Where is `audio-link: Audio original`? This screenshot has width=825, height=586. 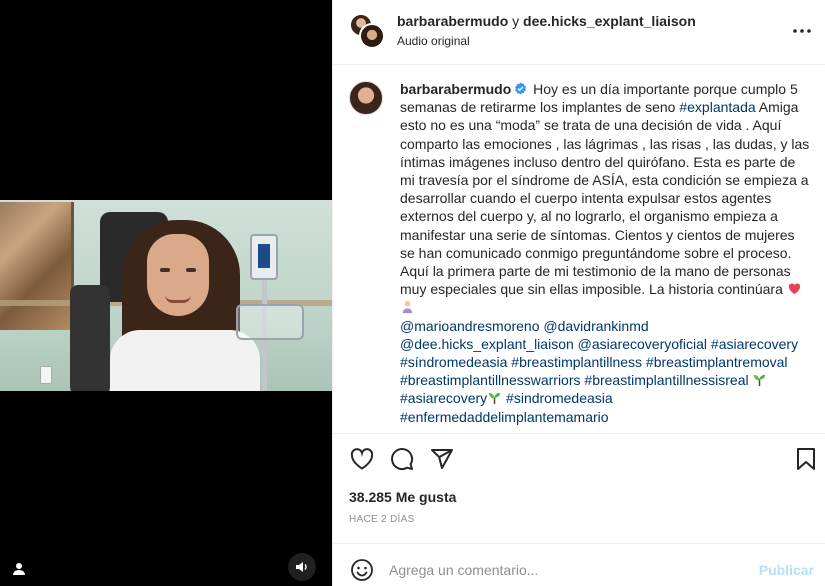 audio-link: Audio original is located at coordinates (433, 41).